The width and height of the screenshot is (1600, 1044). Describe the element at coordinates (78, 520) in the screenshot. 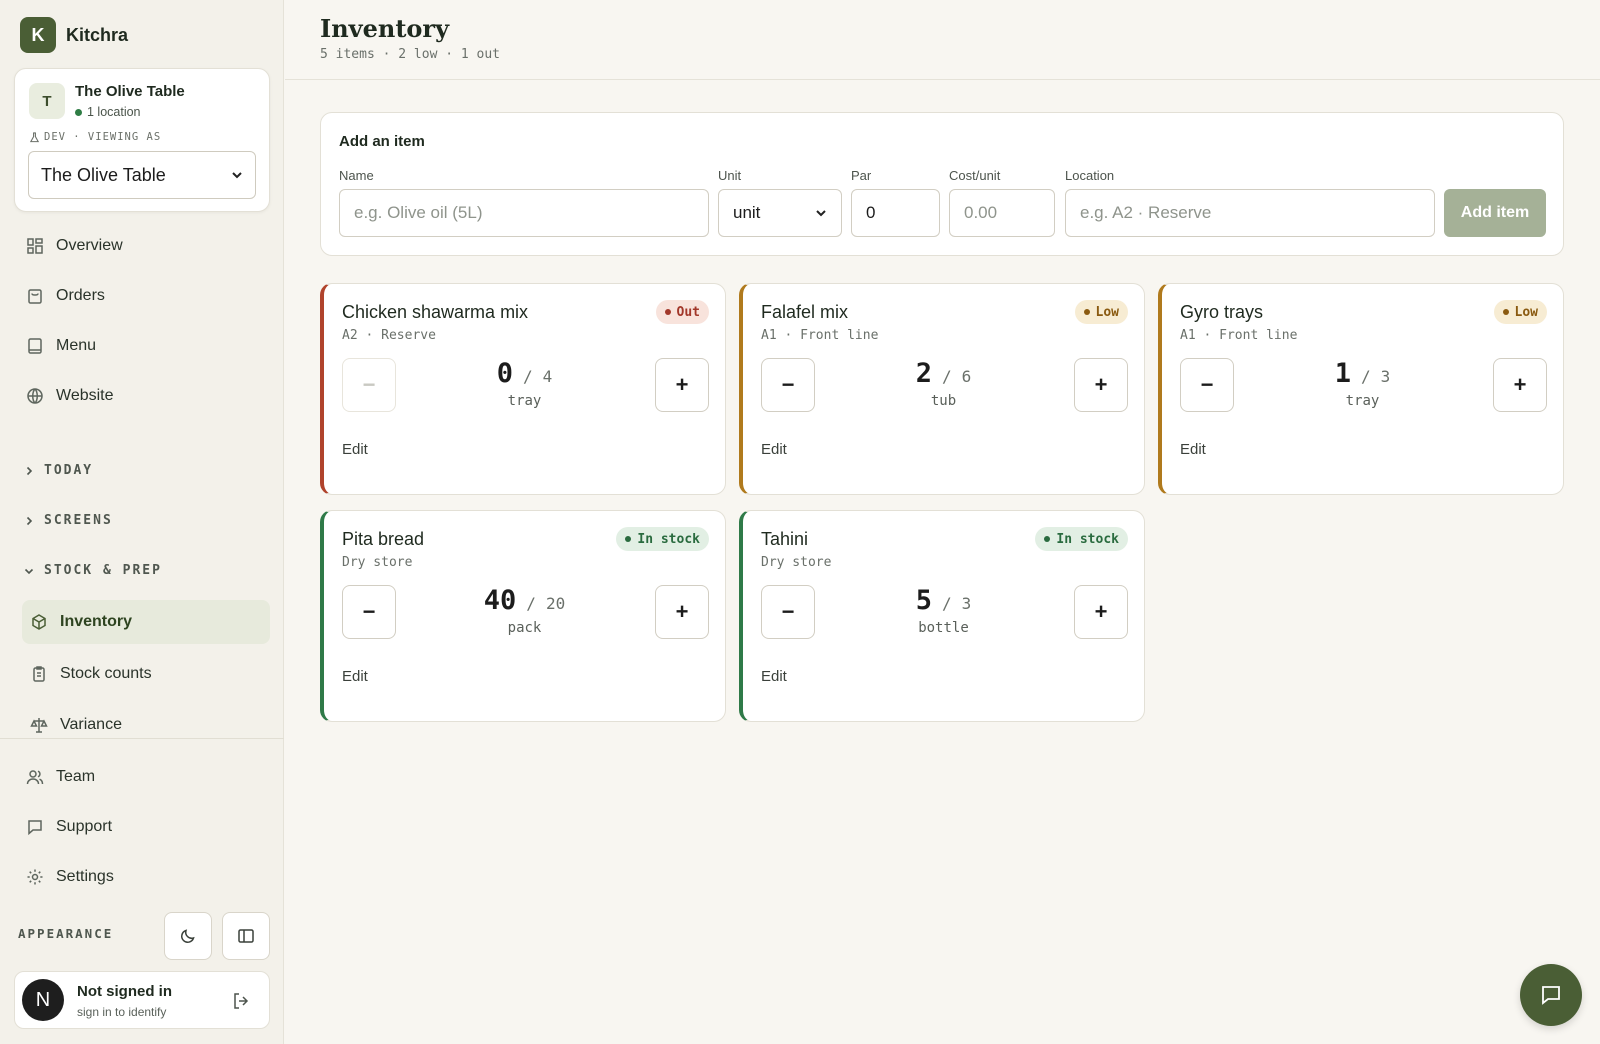

I see `section-screens-label: SCREENS` at that location.